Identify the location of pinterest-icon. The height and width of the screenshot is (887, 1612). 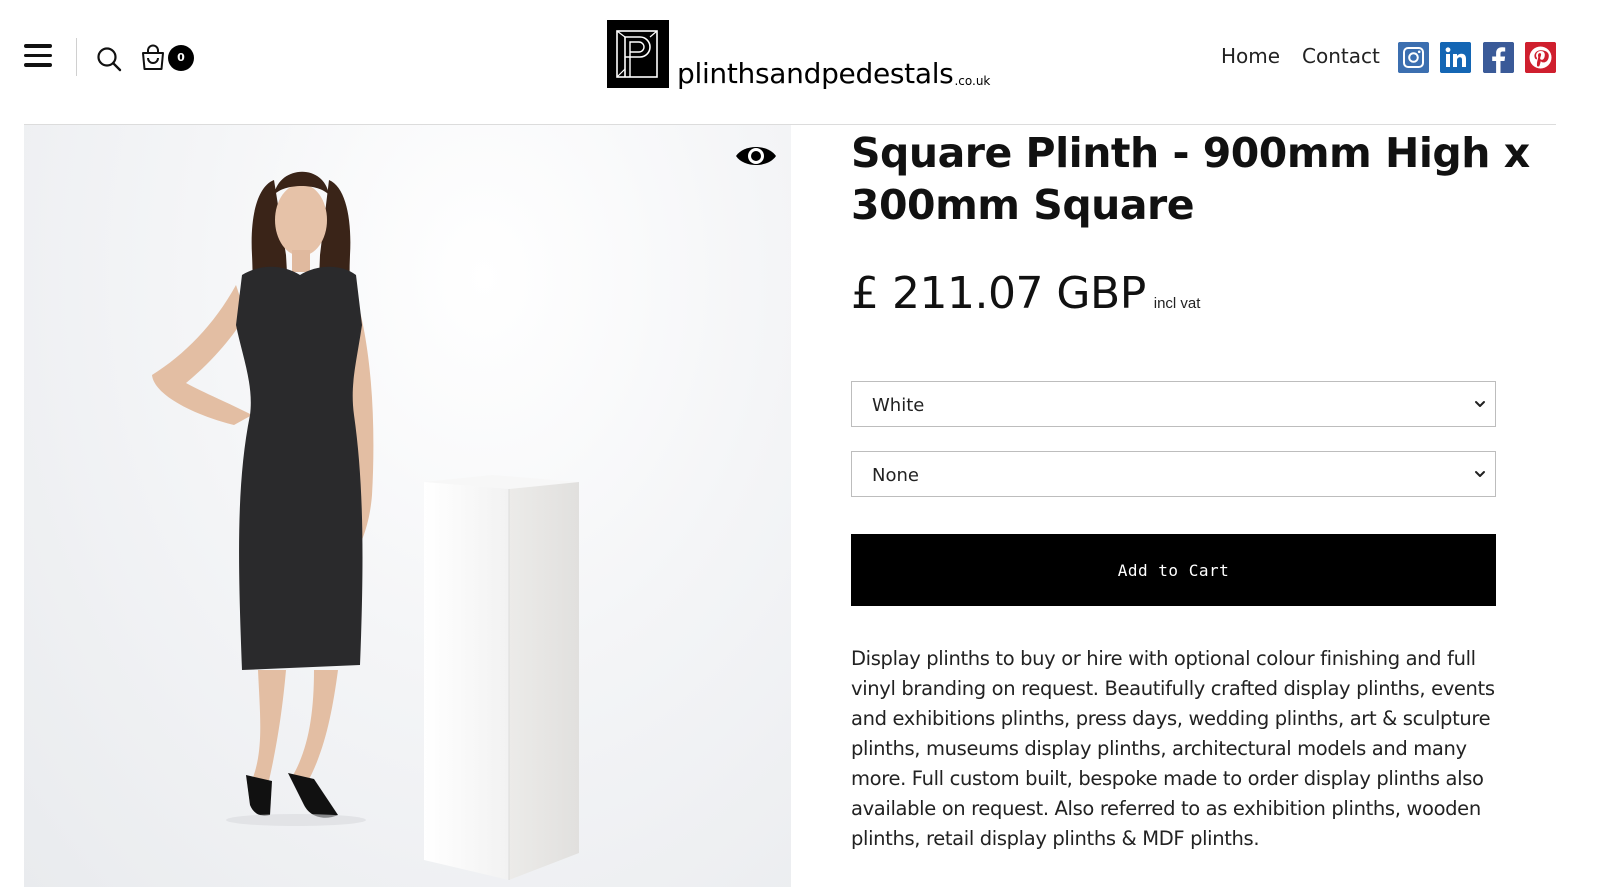
(1540, 57).